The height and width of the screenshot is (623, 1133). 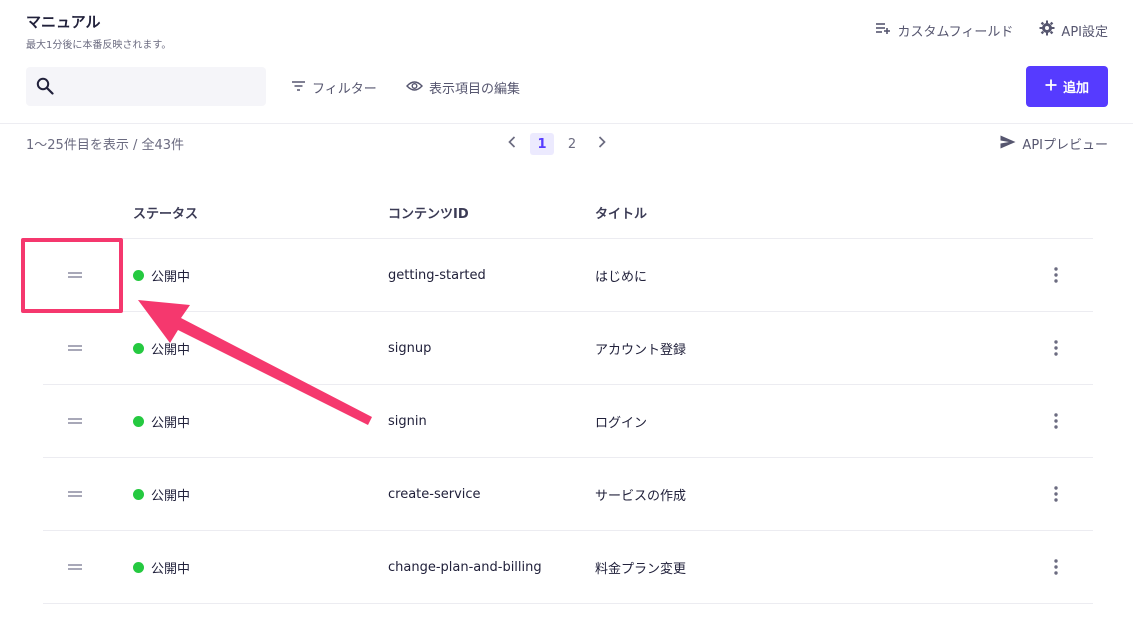 I want to click on page-1-button: 1, so click(x=542, y=144).